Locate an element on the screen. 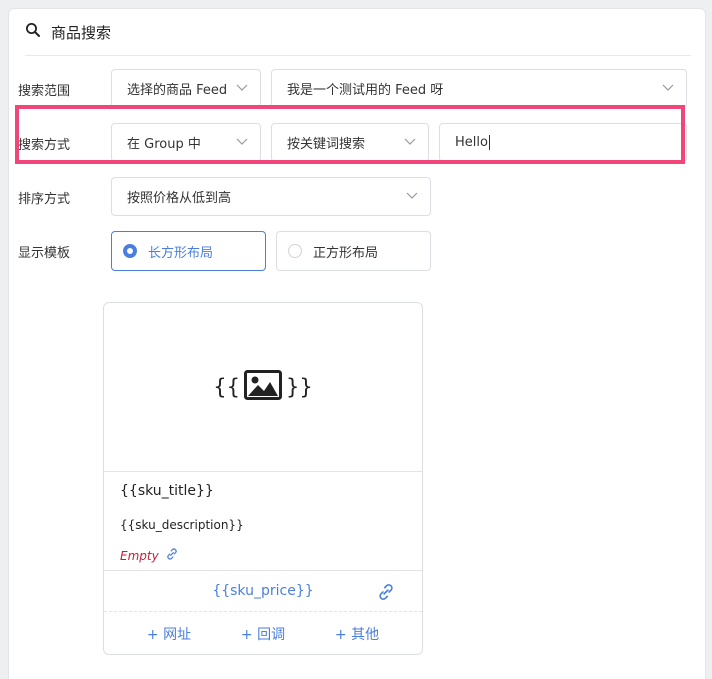 The width and height of the screenshot is (712, 679). panel-title: 商品搜索 is located at coordinates (81, 32).